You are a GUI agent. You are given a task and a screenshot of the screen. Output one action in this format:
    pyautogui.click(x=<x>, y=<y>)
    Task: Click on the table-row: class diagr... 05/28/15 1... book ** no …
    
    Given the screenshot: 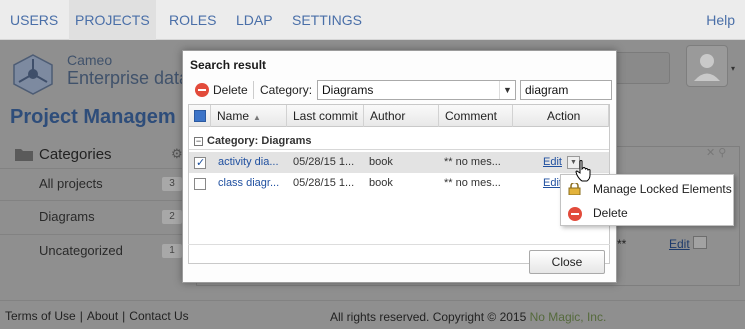 What is the action you would take?
    pyautogui.click(x=399, y=183)
    